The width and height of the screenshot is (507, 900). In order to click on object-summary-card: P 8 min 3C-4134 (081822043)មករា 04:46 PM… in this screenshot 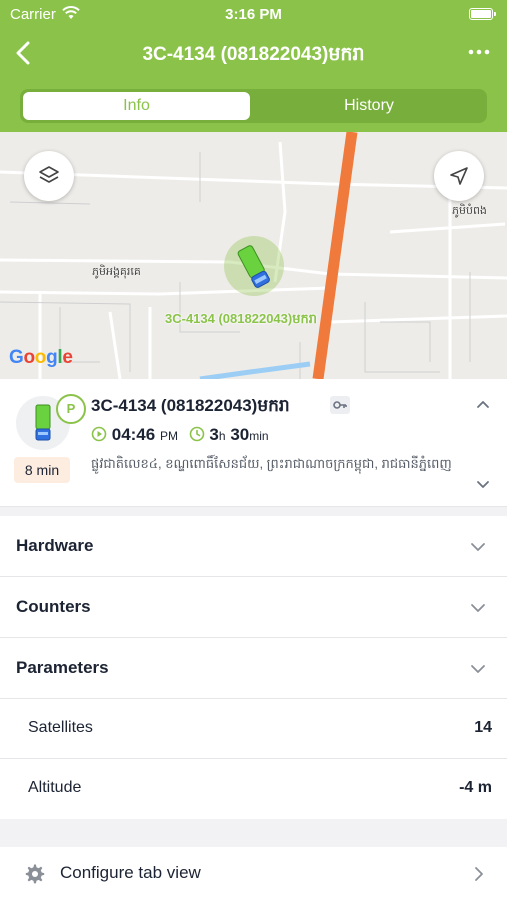, I will do `click(253, 443)`.